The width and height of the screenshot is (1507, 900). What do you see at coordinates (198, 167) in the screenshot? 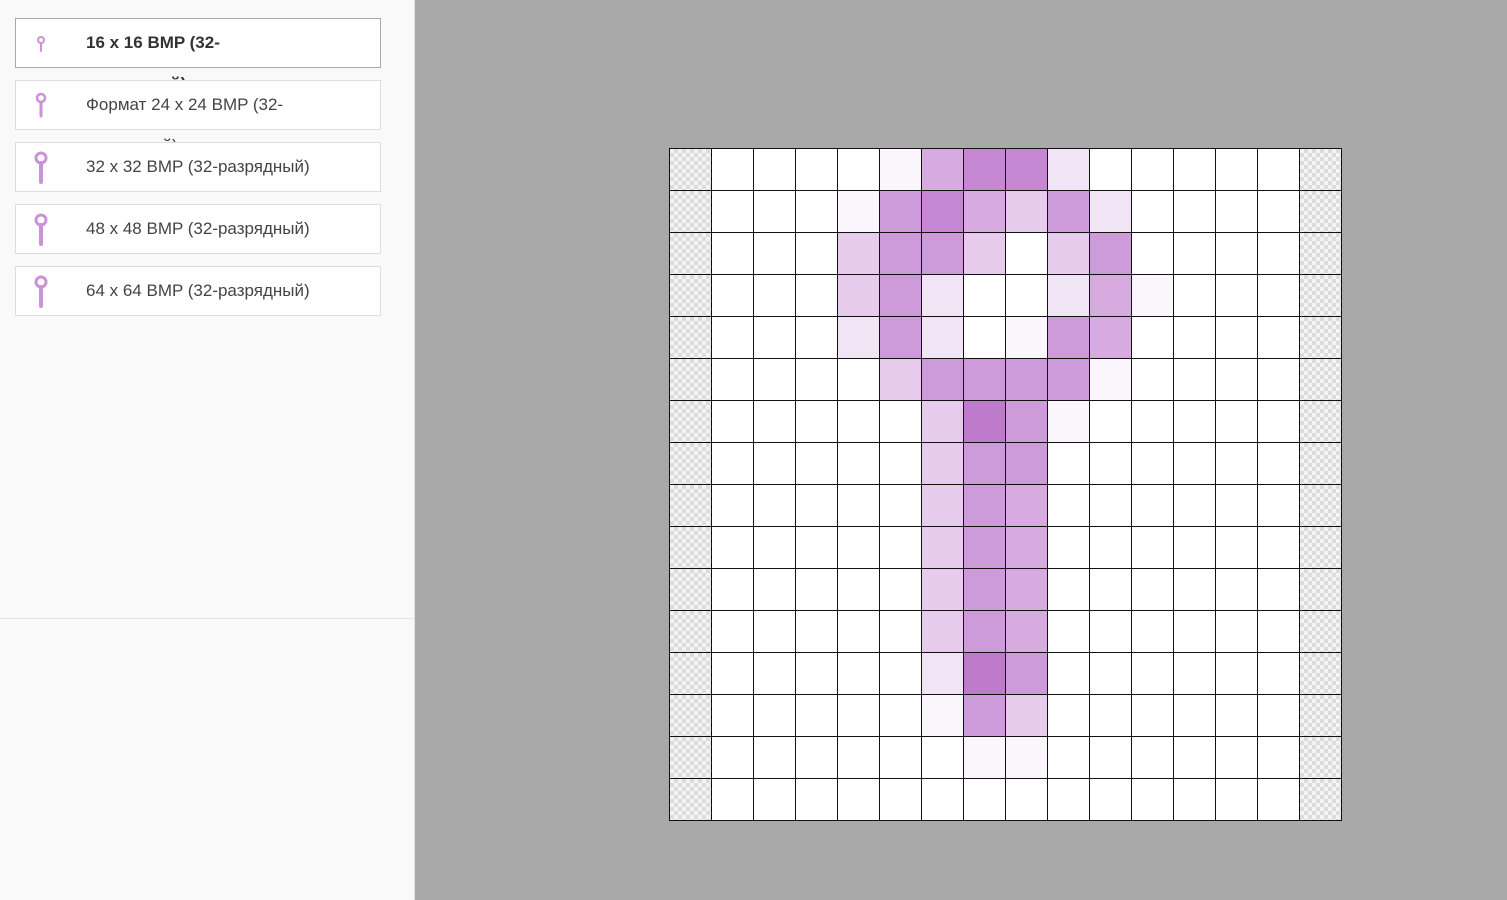
I see `format-item-32: 32 x 32 BMP (32-разрядный)` at bounding box center [198, 167].